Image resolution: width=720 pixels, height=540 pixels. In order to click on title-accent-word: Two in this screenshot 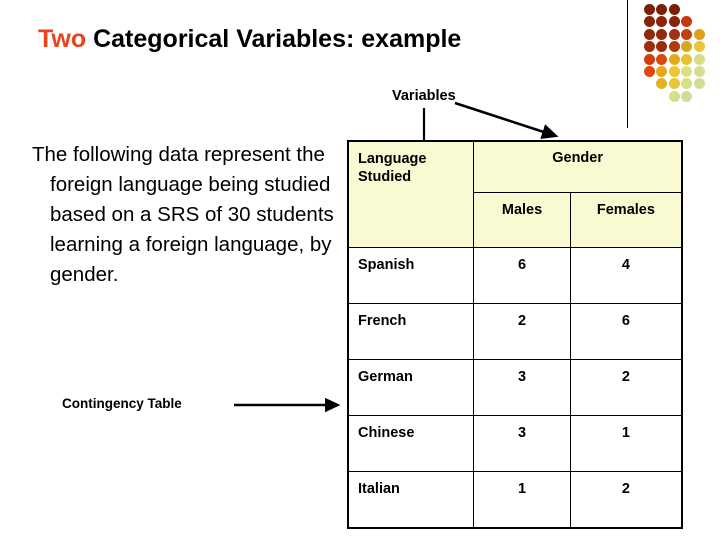, I will do `click(62, 39)`.